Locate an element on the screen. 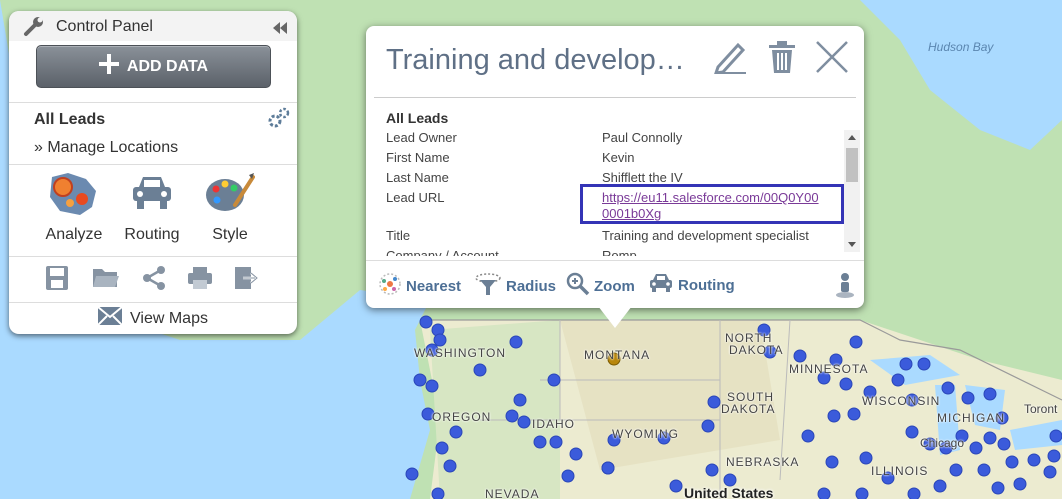 The height and width of the screenshot is (501, 1062). print-icon is located at coordinates (200, 280).